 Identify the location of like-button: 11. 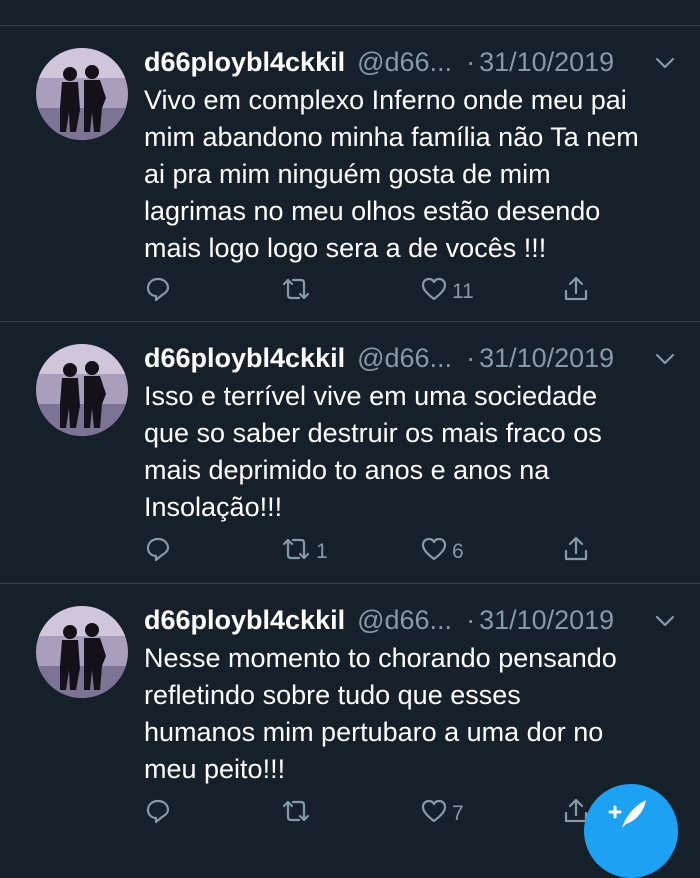
(447, 292).